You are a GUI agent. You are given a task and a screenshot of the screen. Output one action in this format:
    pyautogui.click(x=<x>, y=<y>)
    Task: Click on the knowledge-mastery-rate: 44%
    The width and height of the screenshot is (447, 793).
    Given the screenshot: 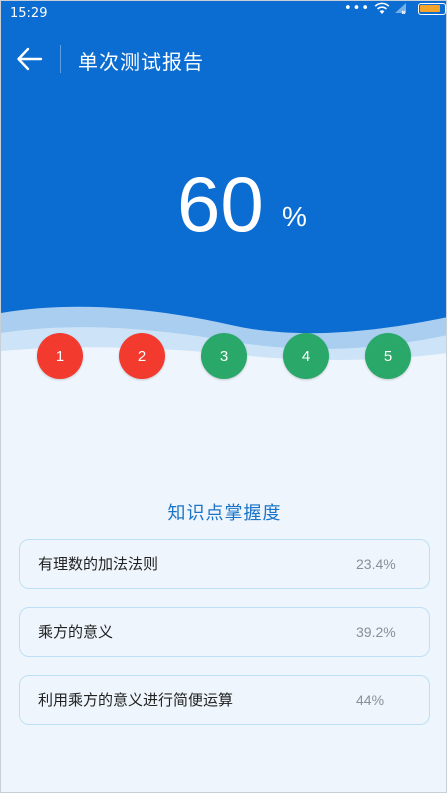 What is the action you would take?
    pyautogui.click(x=370, y=700)
    